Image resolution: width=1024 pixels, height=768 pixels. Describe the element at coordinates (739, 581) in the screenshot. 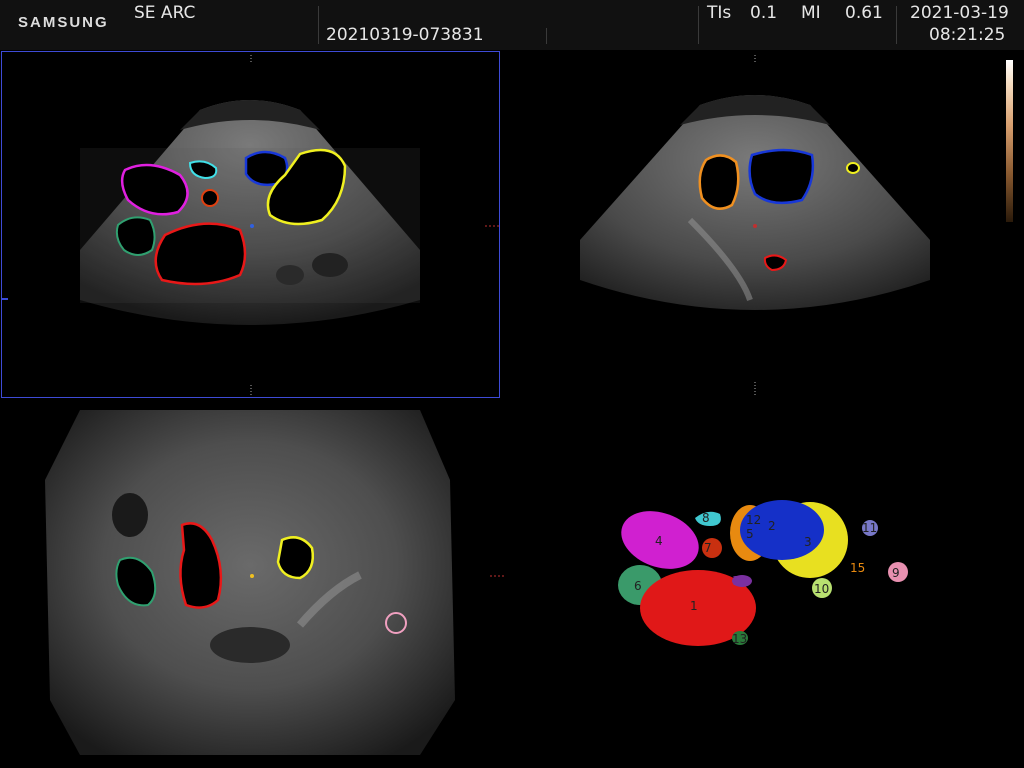

I see `segment-label-14: 14` at that location.